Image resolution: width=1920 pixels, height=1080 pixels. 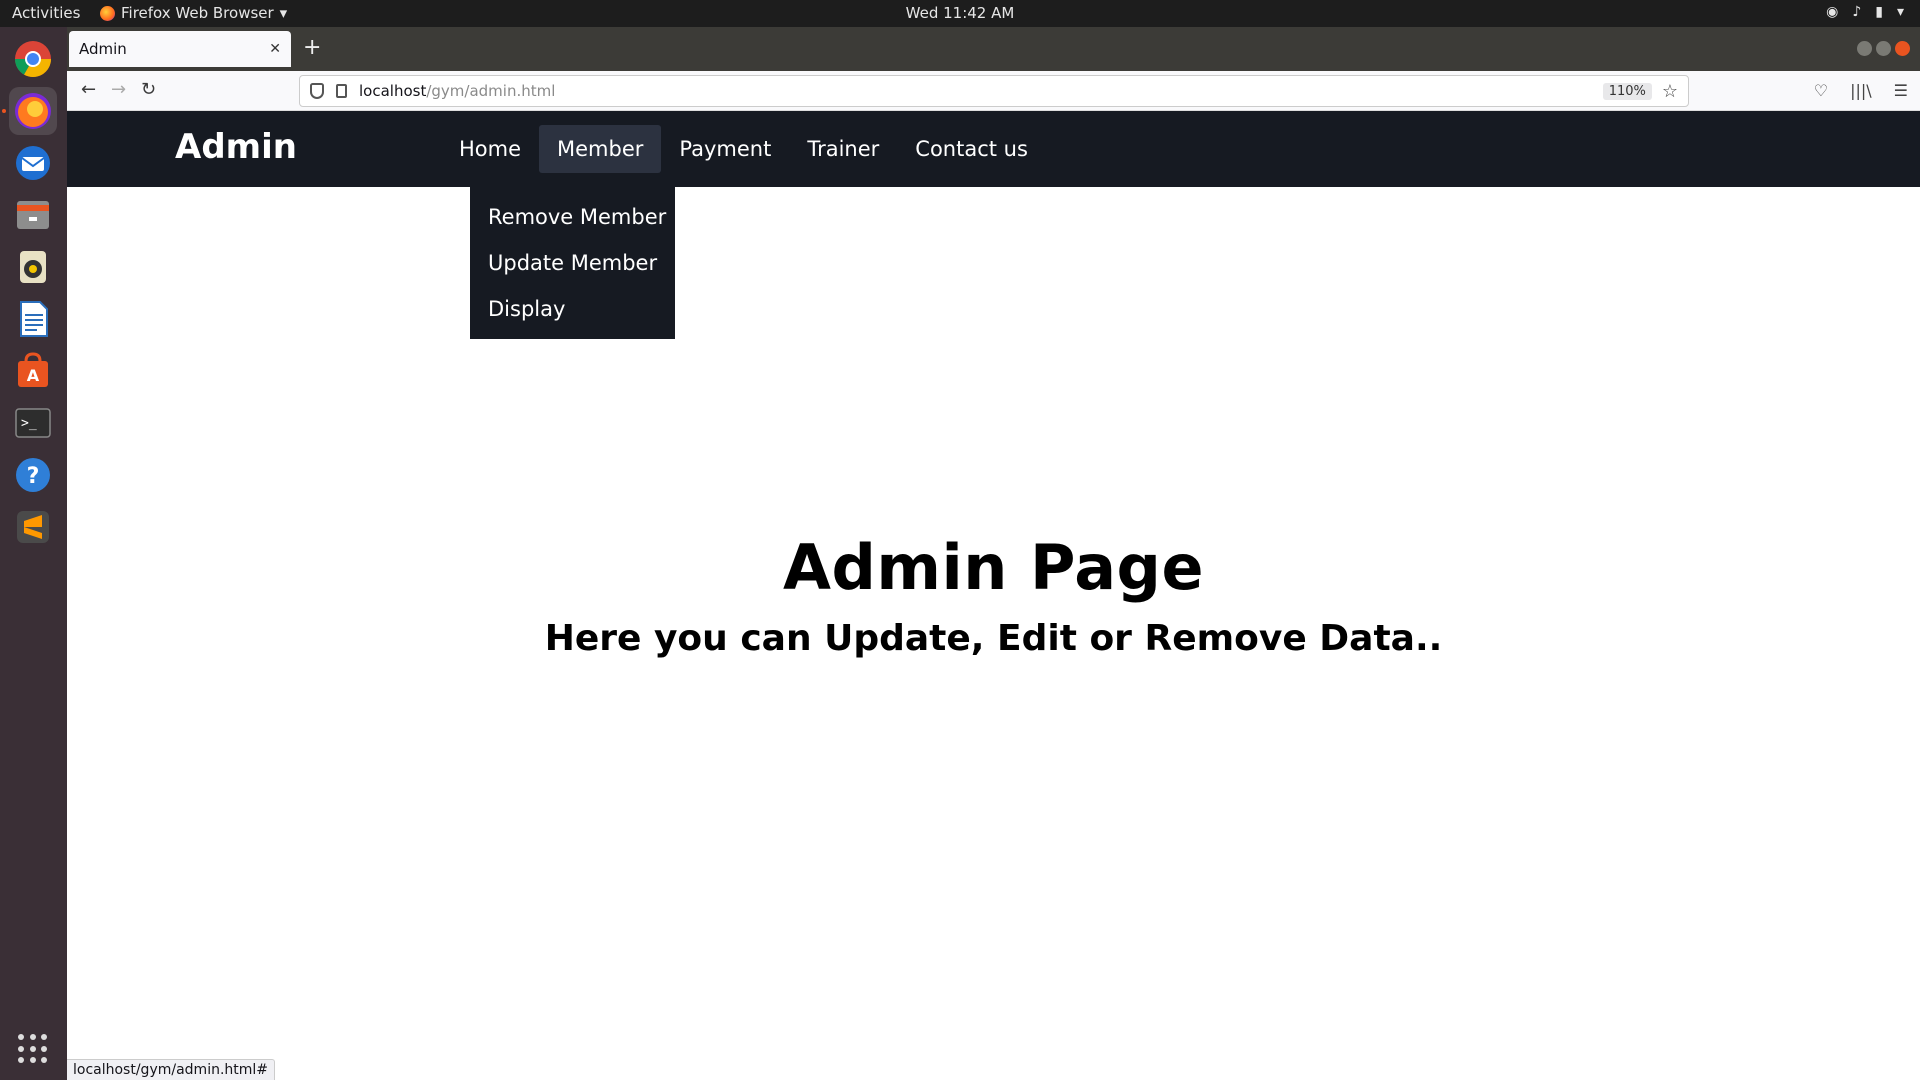 I want to click on thunderbird-icon, so click(x=33, y=163).